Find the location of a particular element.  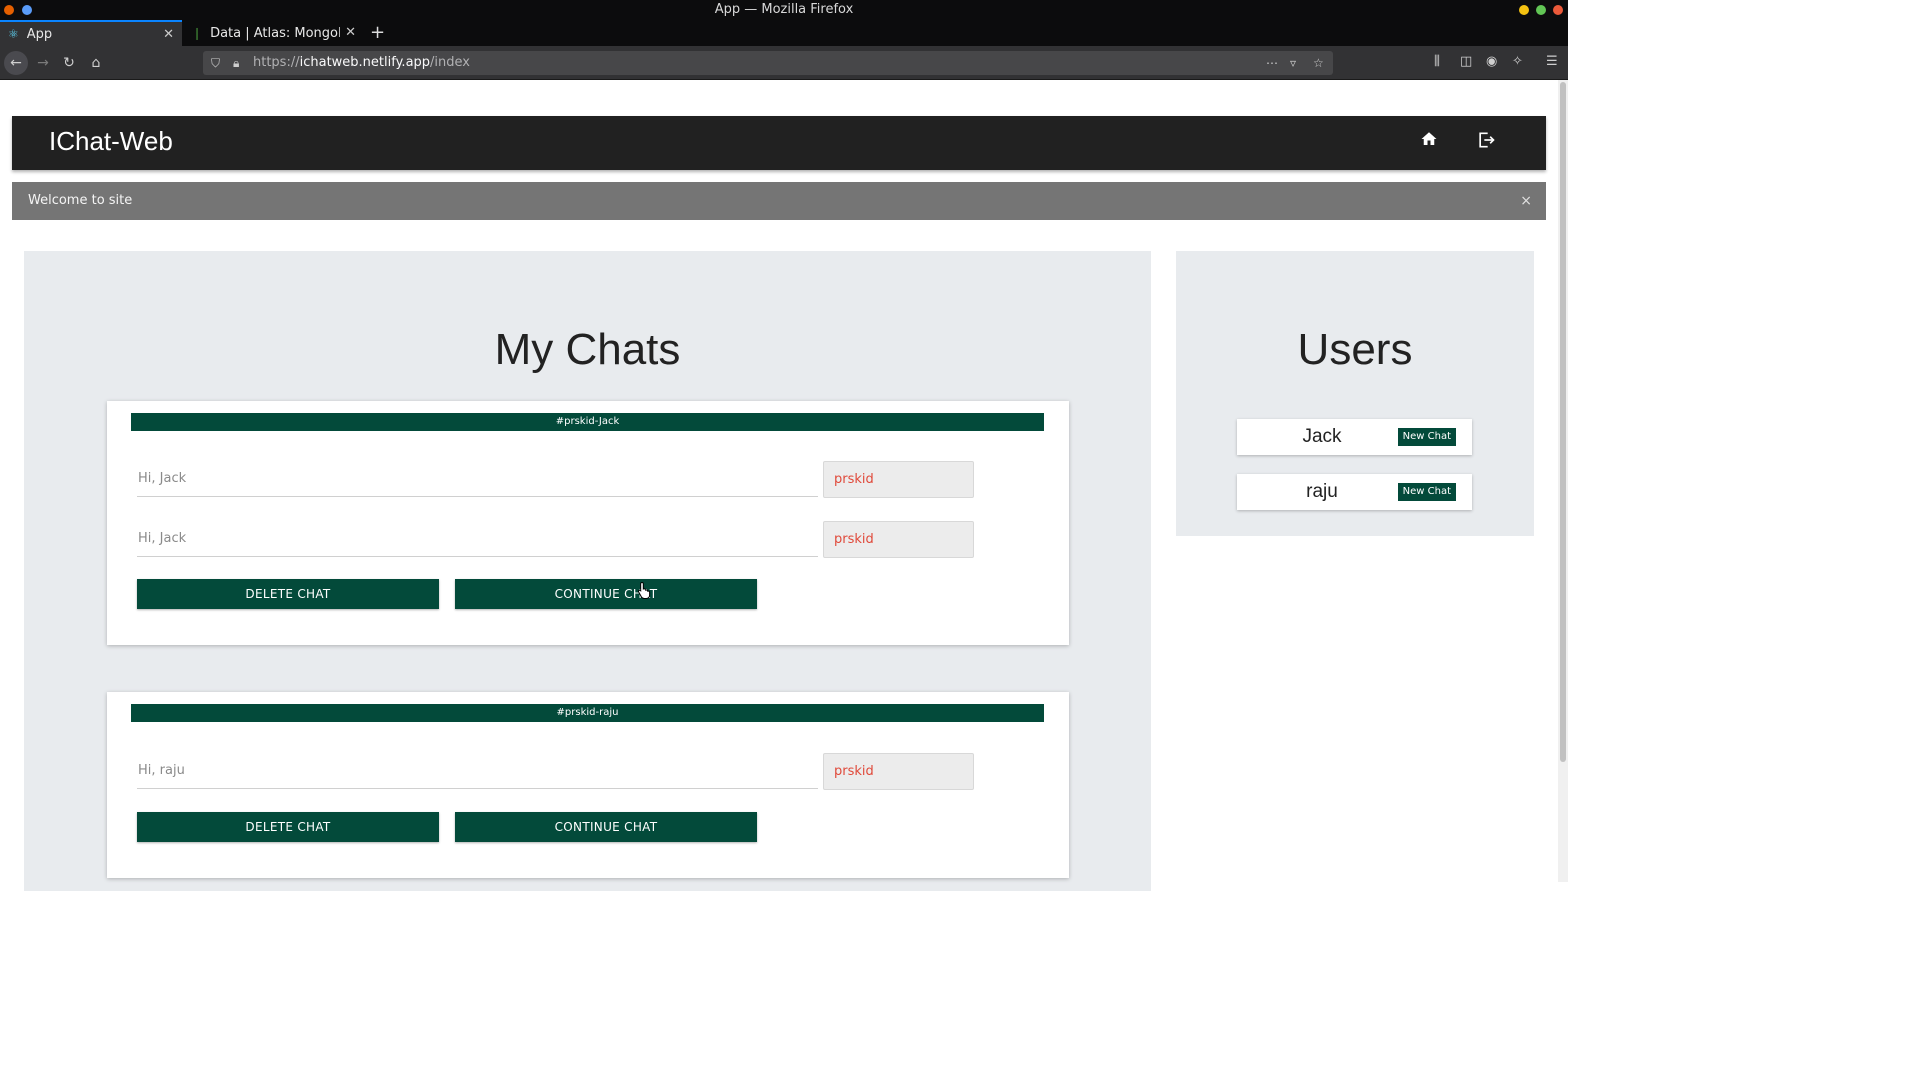

logout-icon is located at coordinates (1486, 142).